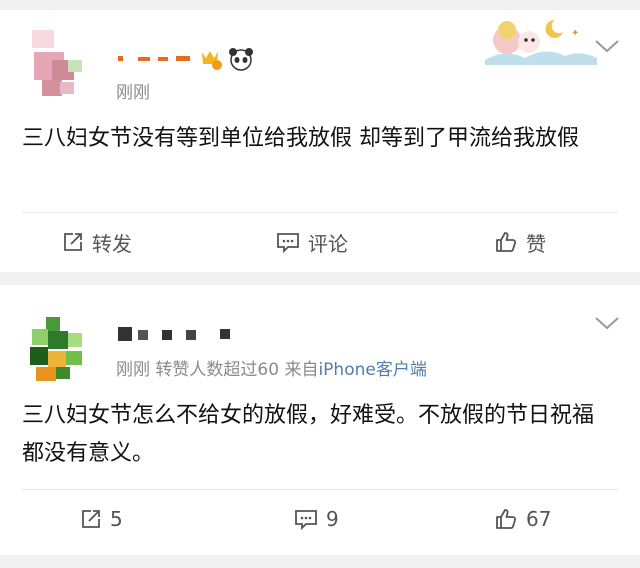 The width and height of the screenshot is (640, 568). I want to click on repost-button: 5, so click(101, 519).